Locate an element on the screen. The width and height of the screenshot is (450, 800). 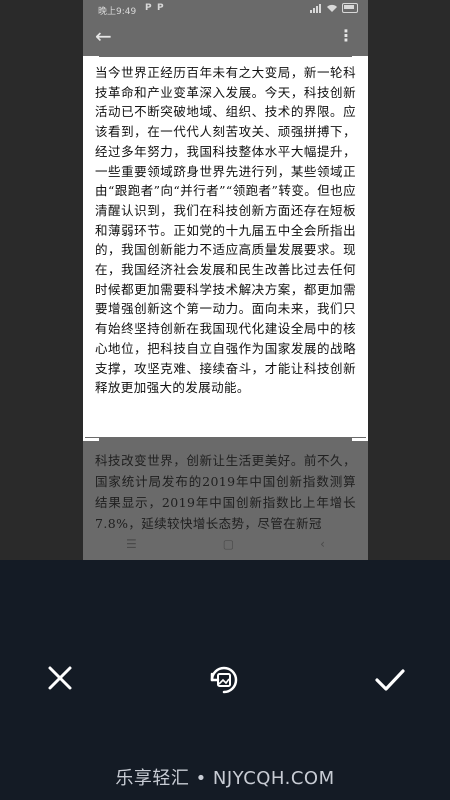
crop-handle-top-left is located at coordinates (91, 64).